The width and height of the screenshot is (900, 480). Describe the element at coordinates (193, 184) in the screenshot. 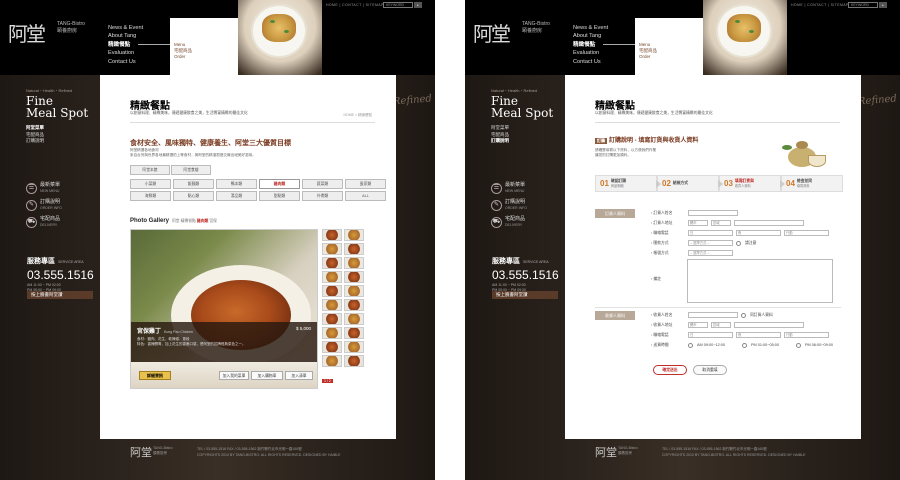

I see `category-chip: 飯麵類` at that location.